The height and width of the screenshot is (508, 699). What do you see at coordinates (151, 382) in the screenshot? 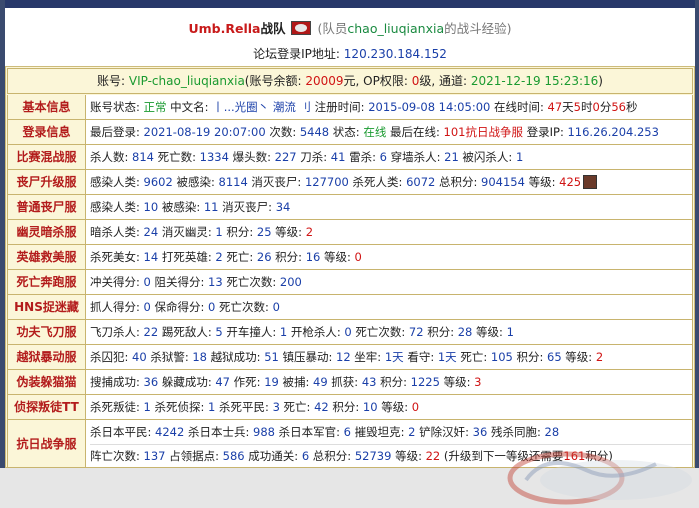
I see `stat-value: 36` at bounding box center [151, 382].